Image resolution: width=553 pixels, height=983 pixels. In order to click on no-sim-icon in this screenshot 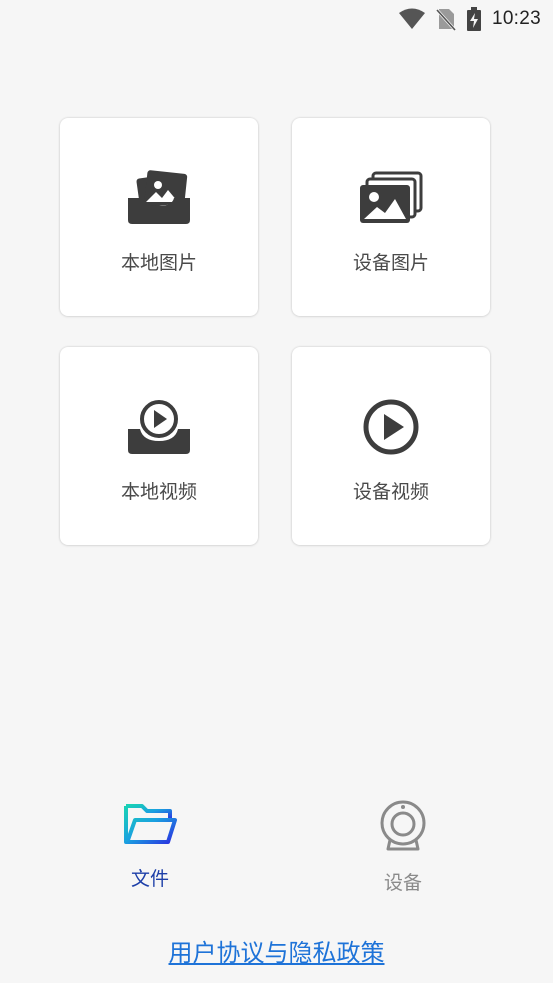, I will do `click(445, 19)`.